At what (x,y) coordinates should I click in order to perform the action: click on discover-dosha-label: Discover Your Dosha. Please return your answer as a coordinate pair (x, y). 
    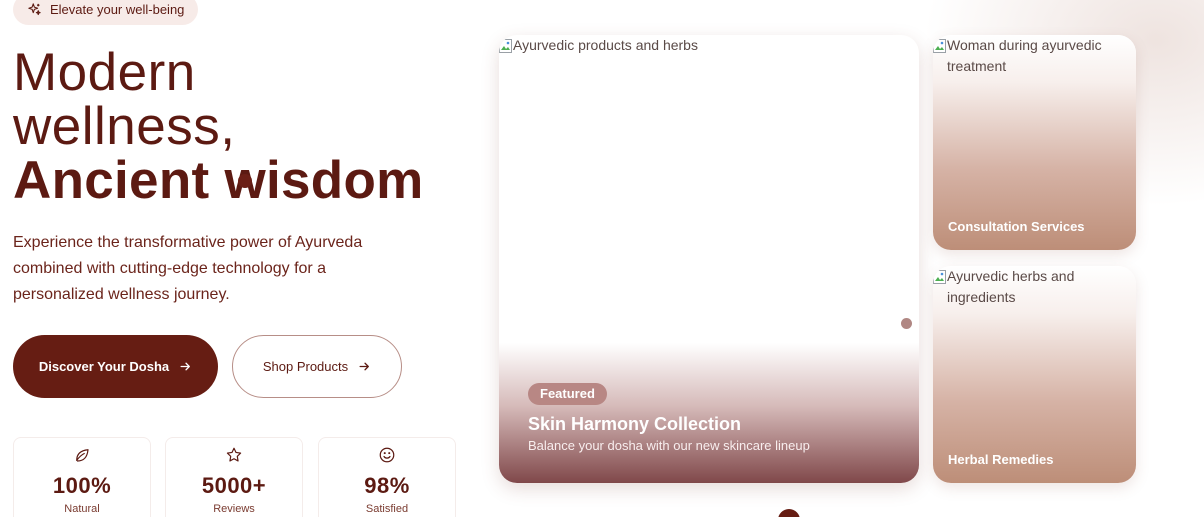
    Looking at the image, I should click on (104, 366).